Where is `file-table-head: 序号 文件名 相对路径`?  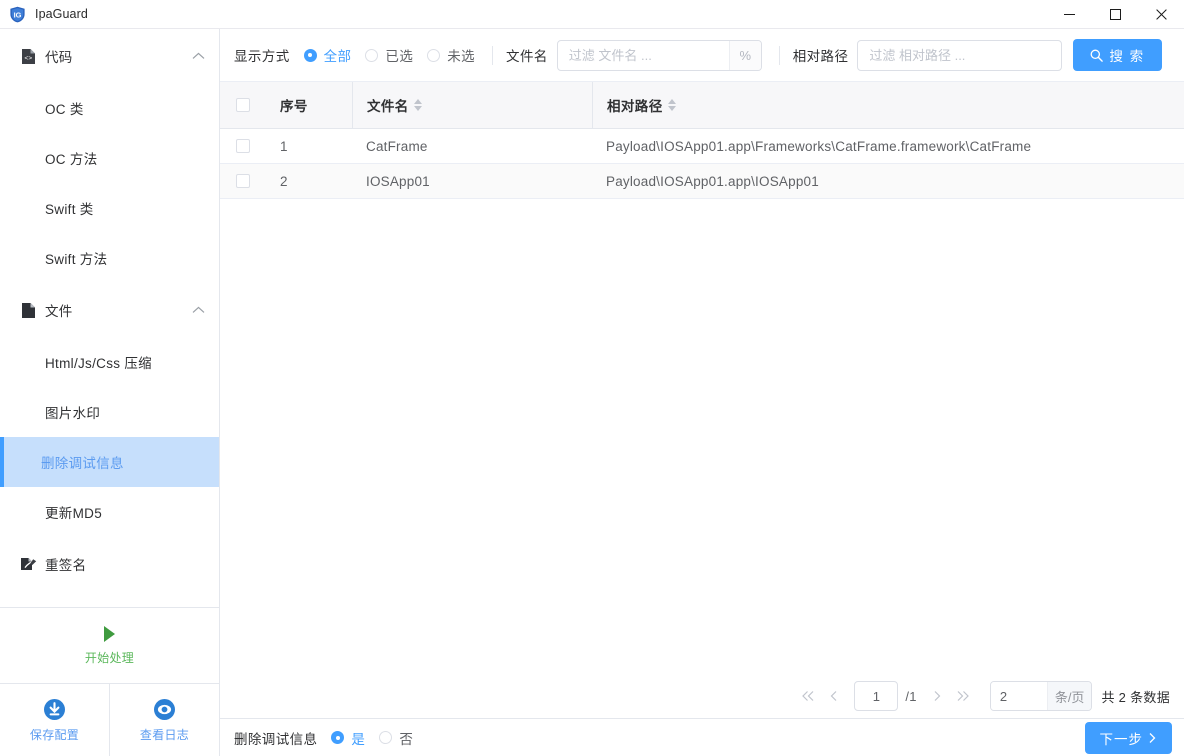
file-table-head: 序号 文件名 相对路径 is located at coordinates (702, 105).